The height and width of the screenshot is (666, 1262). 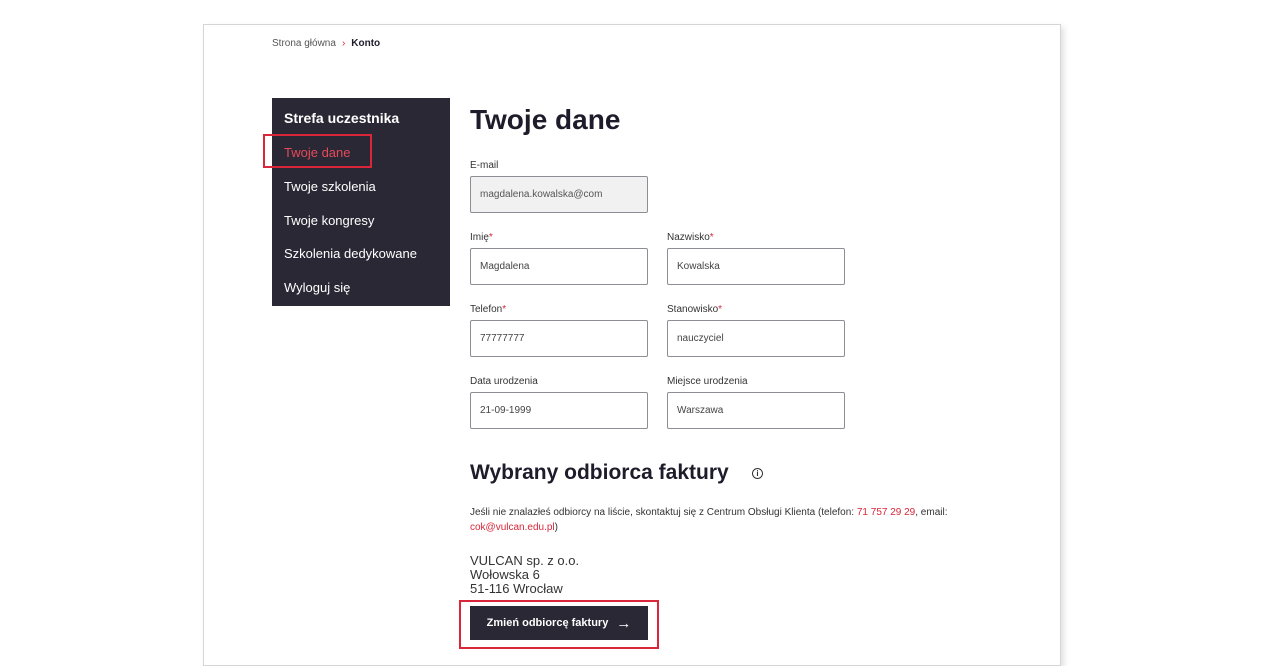 What do you see at coordinates (516, 588) in the screenshot?
I see `recipient-city: 51-116 Wrocław` at bounding box center [516, 588].